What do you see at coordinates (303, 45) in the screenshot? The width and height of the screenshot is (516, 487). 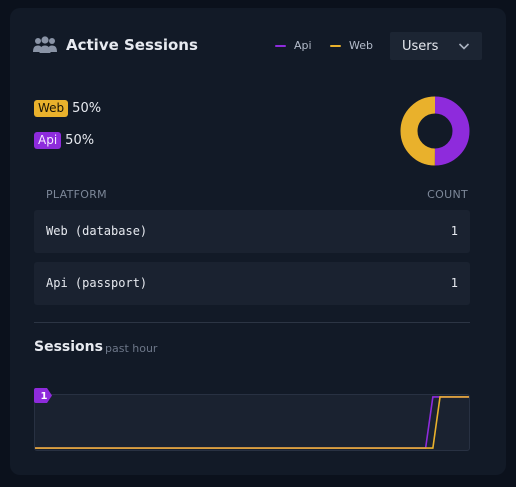 I see `legend-label-api: Api` at bounding box center [303, 45].